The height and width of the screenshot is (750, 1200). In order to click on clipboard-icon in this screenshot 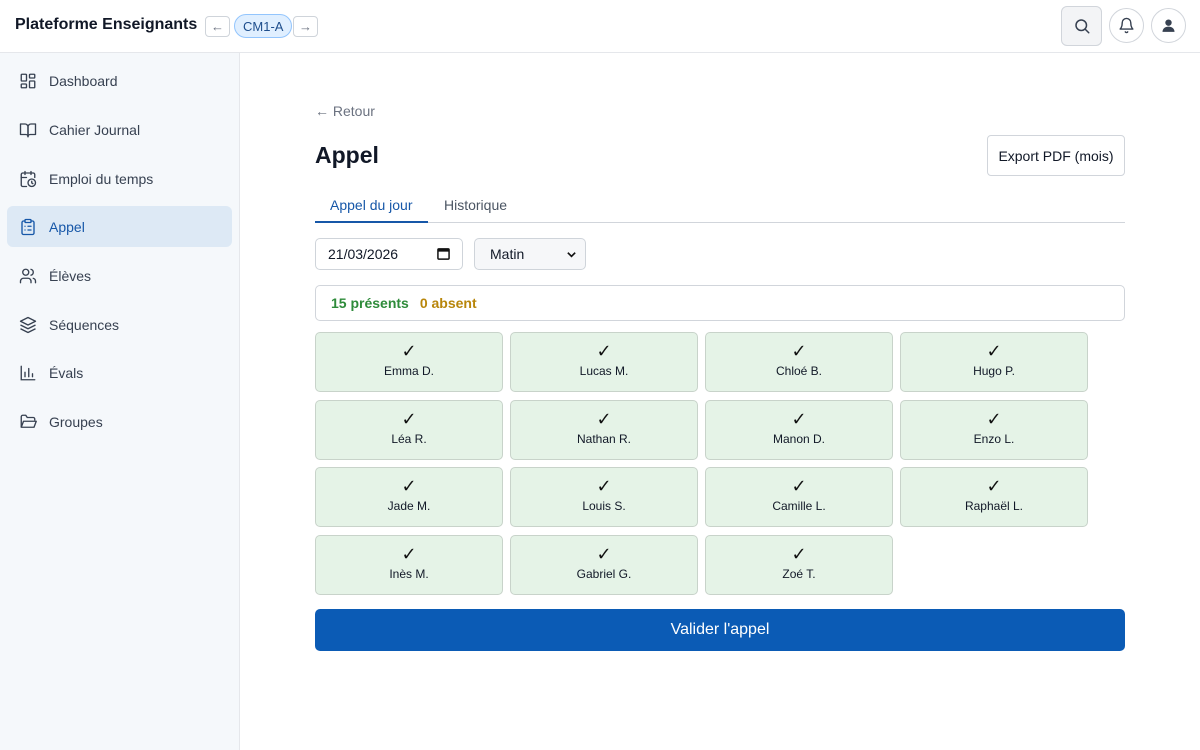, I will do `click(28, 227)`.